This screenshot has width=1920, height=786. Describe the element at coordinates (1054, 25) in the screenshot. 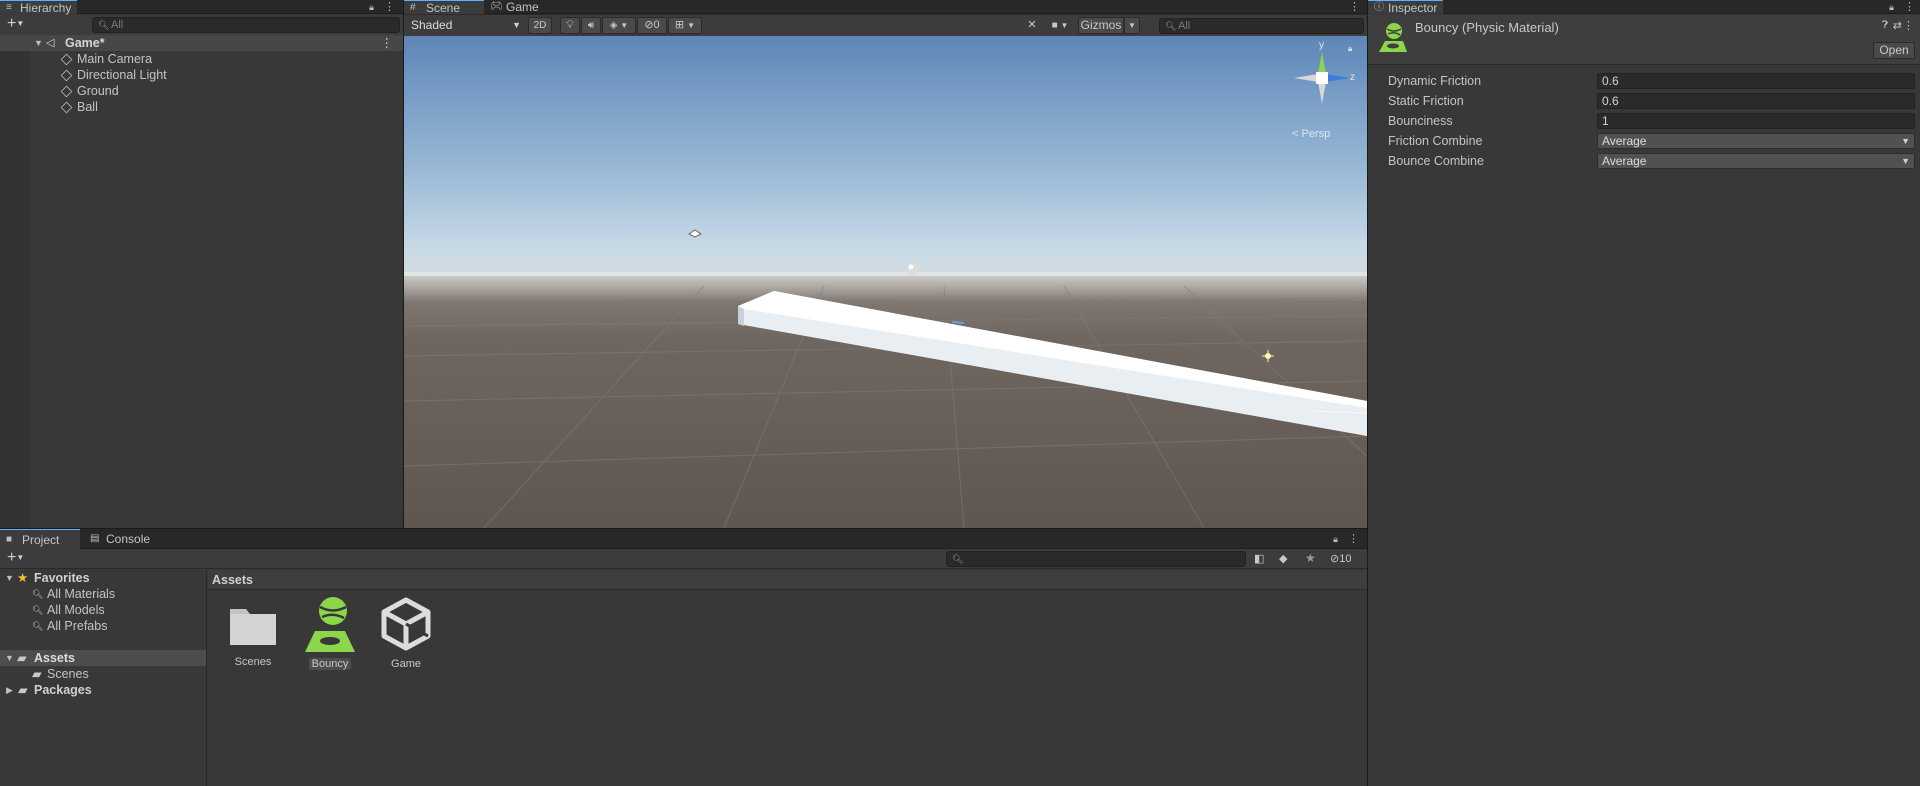

I see `camera-icon: ■` at that location.